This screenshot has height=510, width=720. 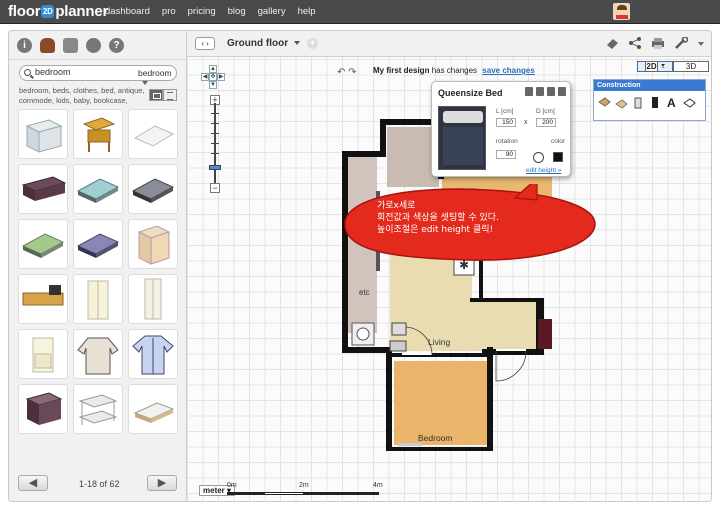 What do you see at coordinates (98, 299) in the screenshot?
I see `library-item-wardrobe-cream` at bounding box center [98, 299].